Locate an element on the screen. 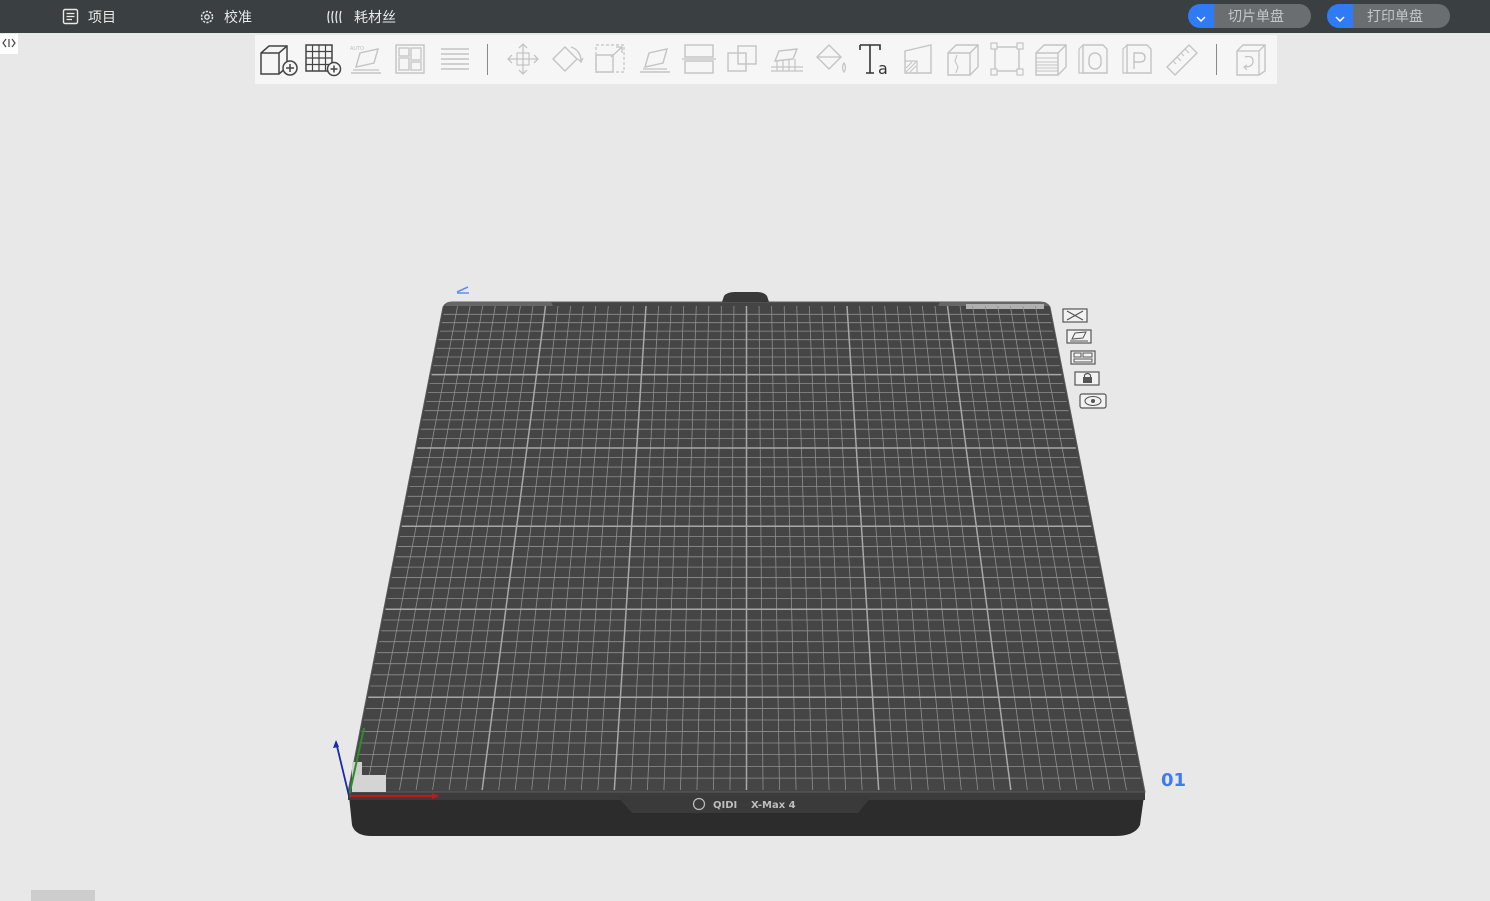  main-toolbar: AUTO a is located at coordinates (766, 59).